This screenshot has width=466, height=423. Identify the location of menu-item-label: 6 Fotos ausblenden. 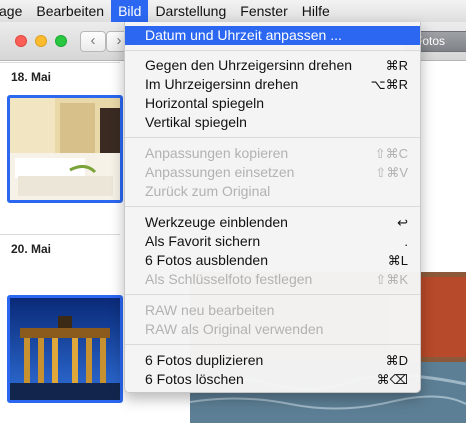
(206, 260).